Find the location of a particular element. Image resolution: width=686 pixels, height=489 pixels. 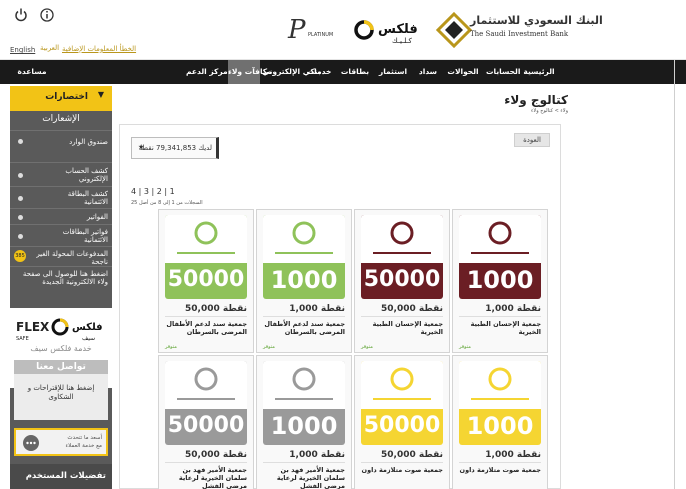

contact-us-panel: تواصل معنا إضغط هنا للإقتراحات و الشكاوى is located at coordinates (61, 390).